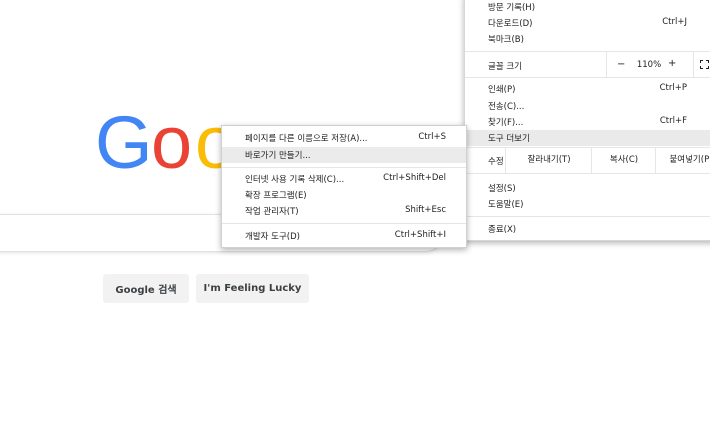 The height and width of the screenshot is (434, 710). I want to click on copy-button: 복사(C), so click(623, 160).